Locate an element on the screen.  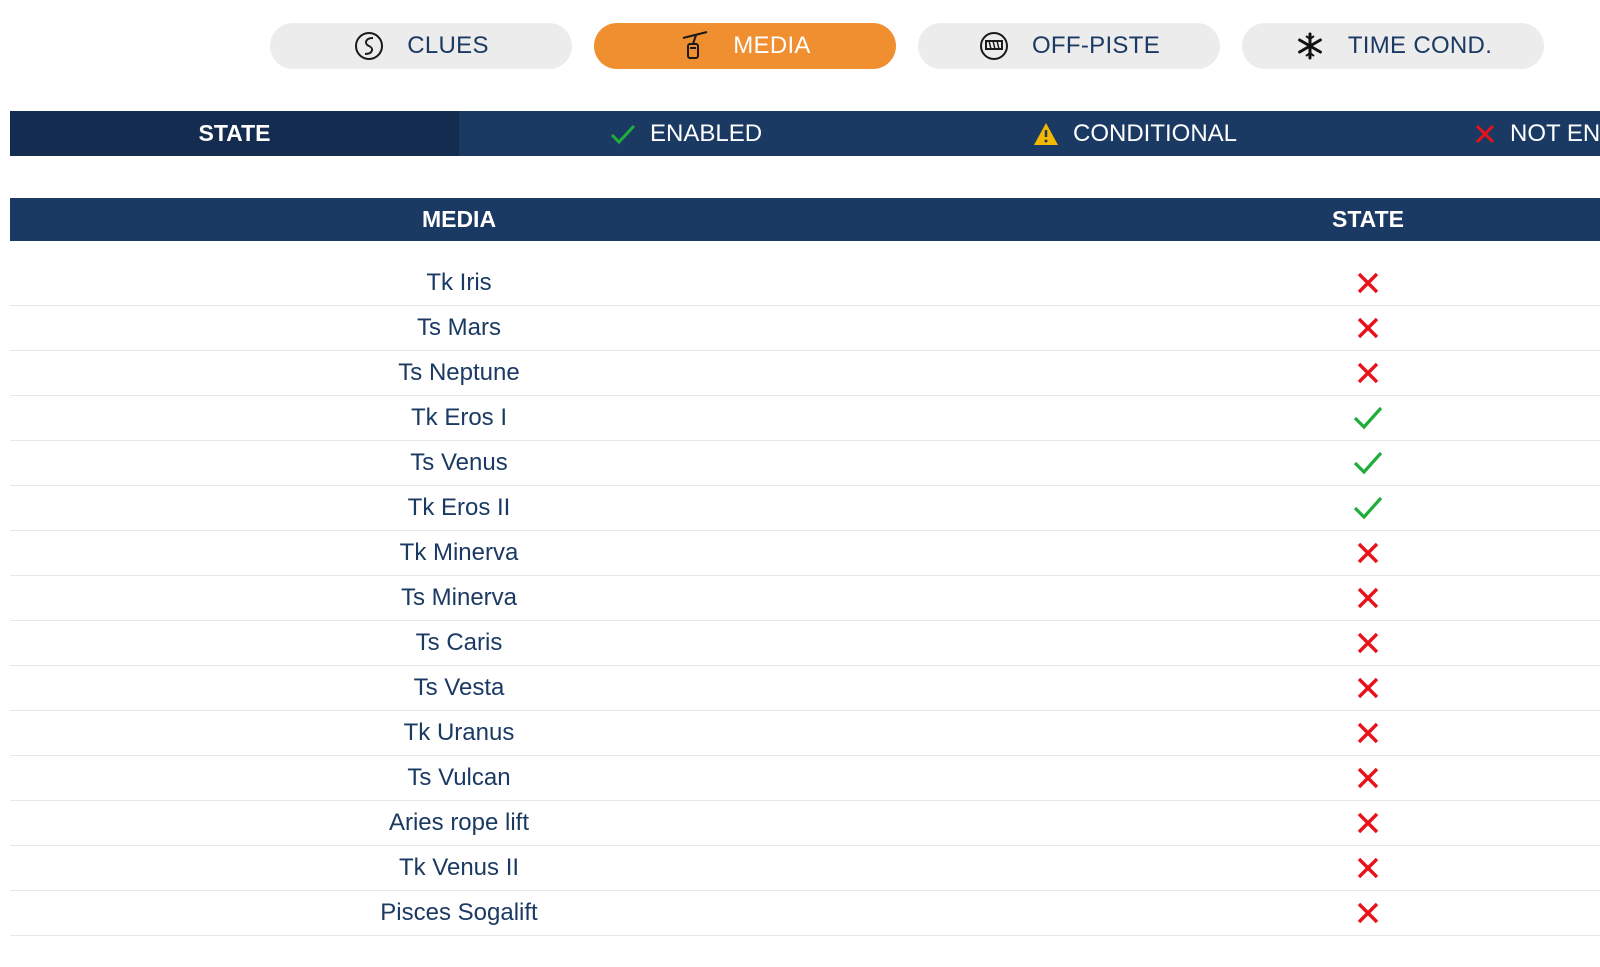
cable-car-icon is located at coordinates (695, 46).